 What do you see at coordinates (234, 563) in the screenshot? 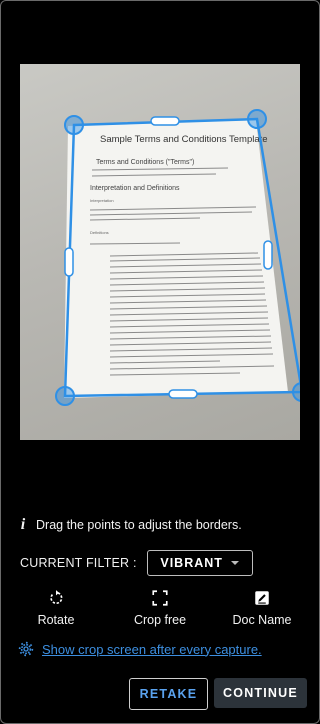
I see `chevron-down-icon` at bounding box center [234, 563].